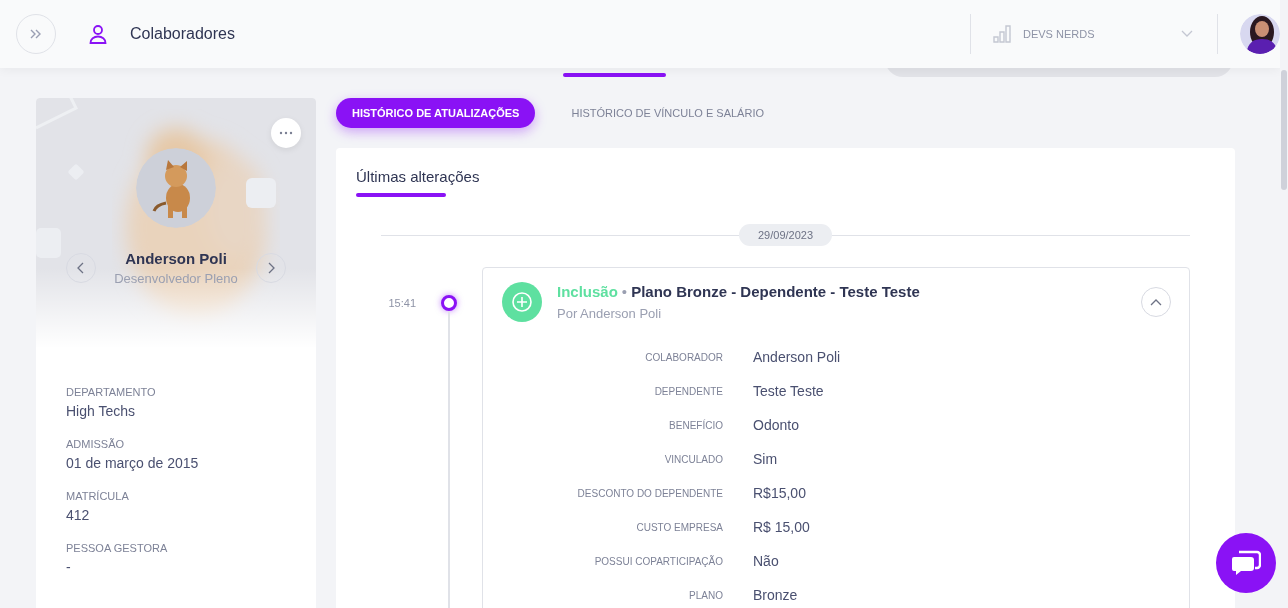  What do you see at coordinates (688, 391) in the screenshot?
I see `detail-label: DEPENDENTE` at bounding box center [688, 391].